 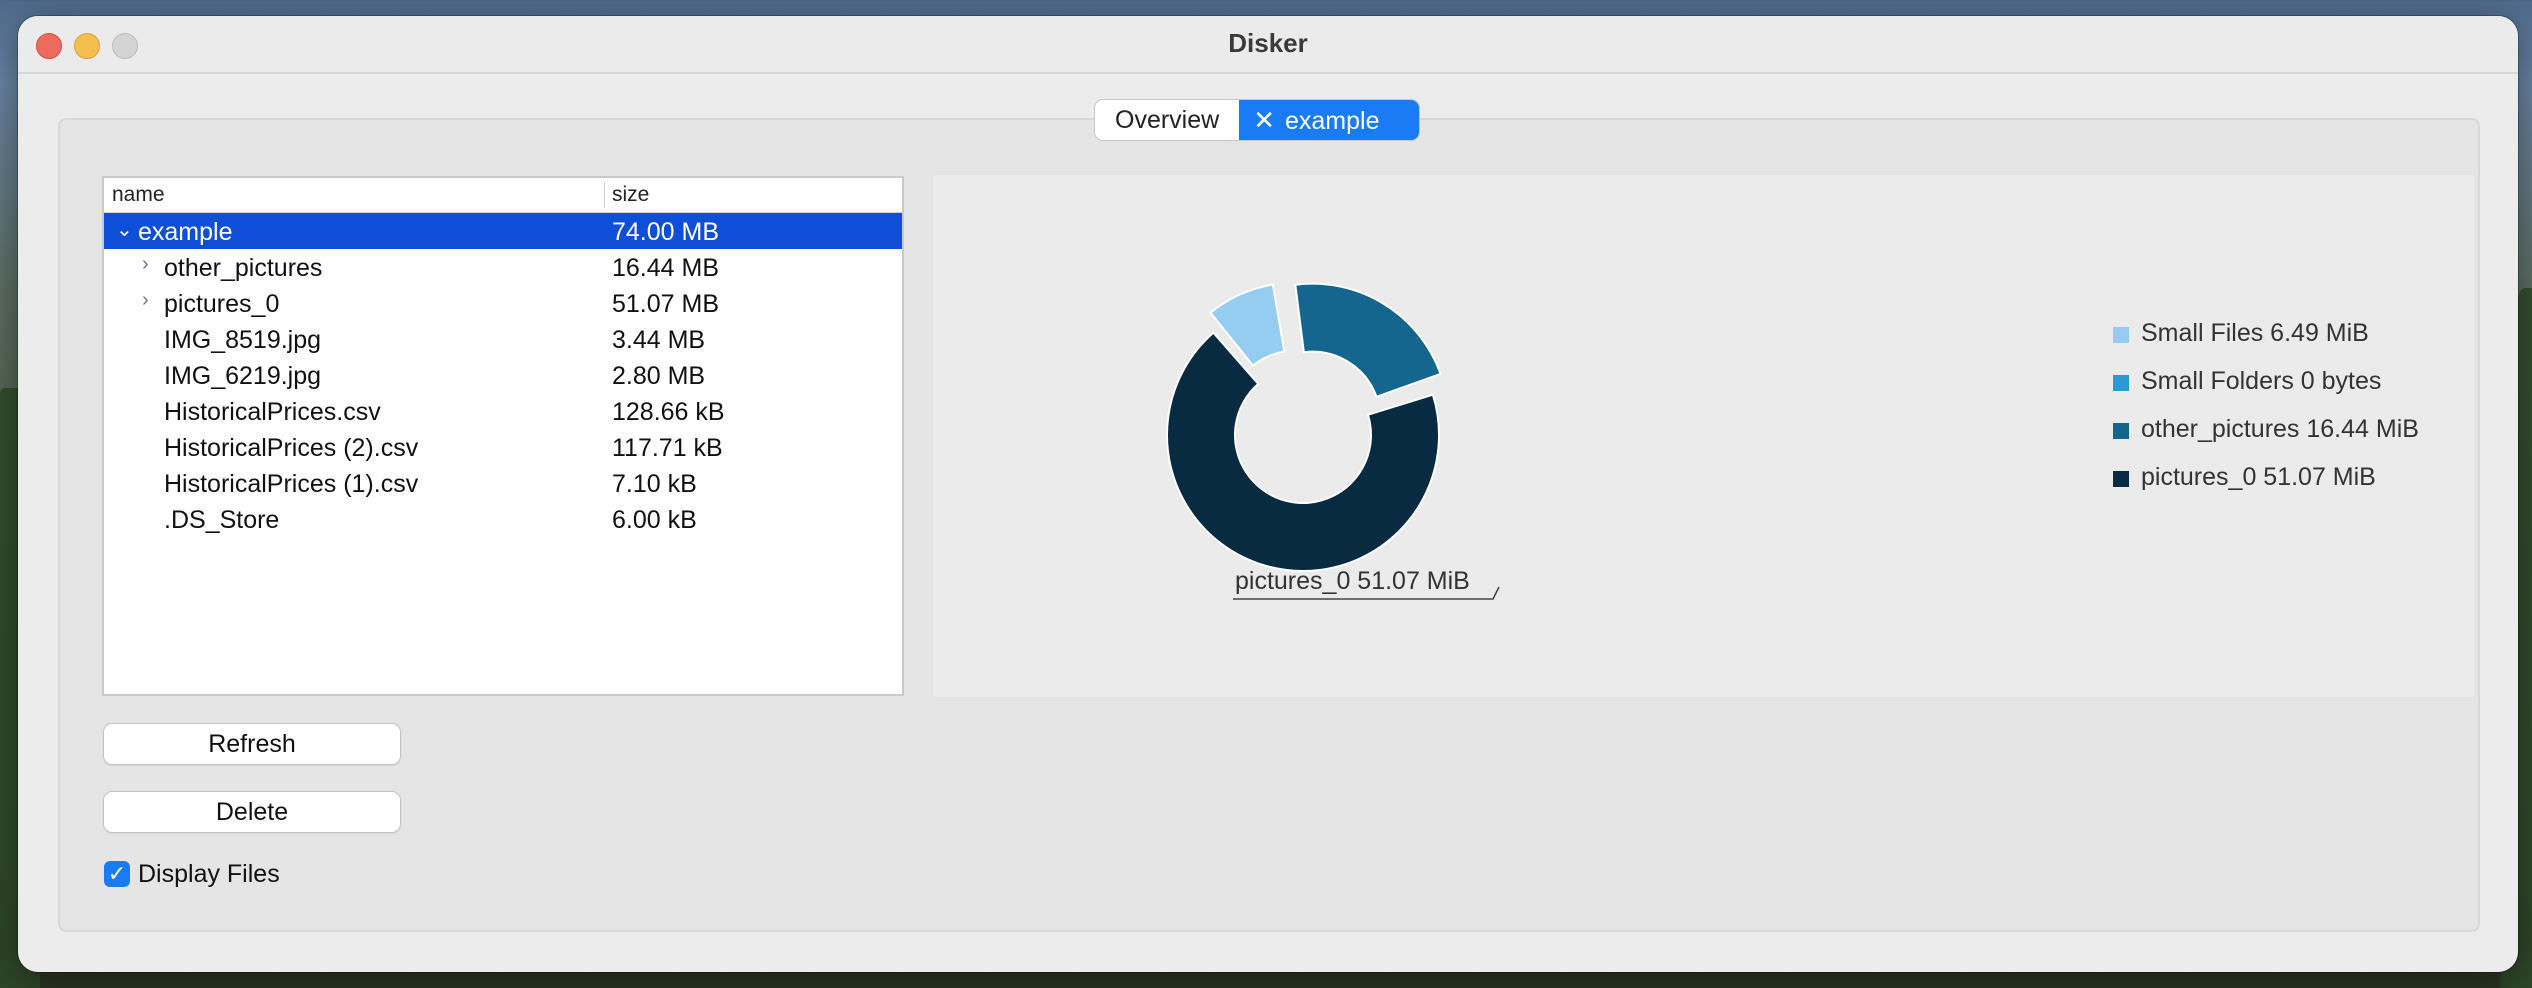 I want to click on tree-row-name: HistoricalPrices (1).csv, so click(x=291, y=484).